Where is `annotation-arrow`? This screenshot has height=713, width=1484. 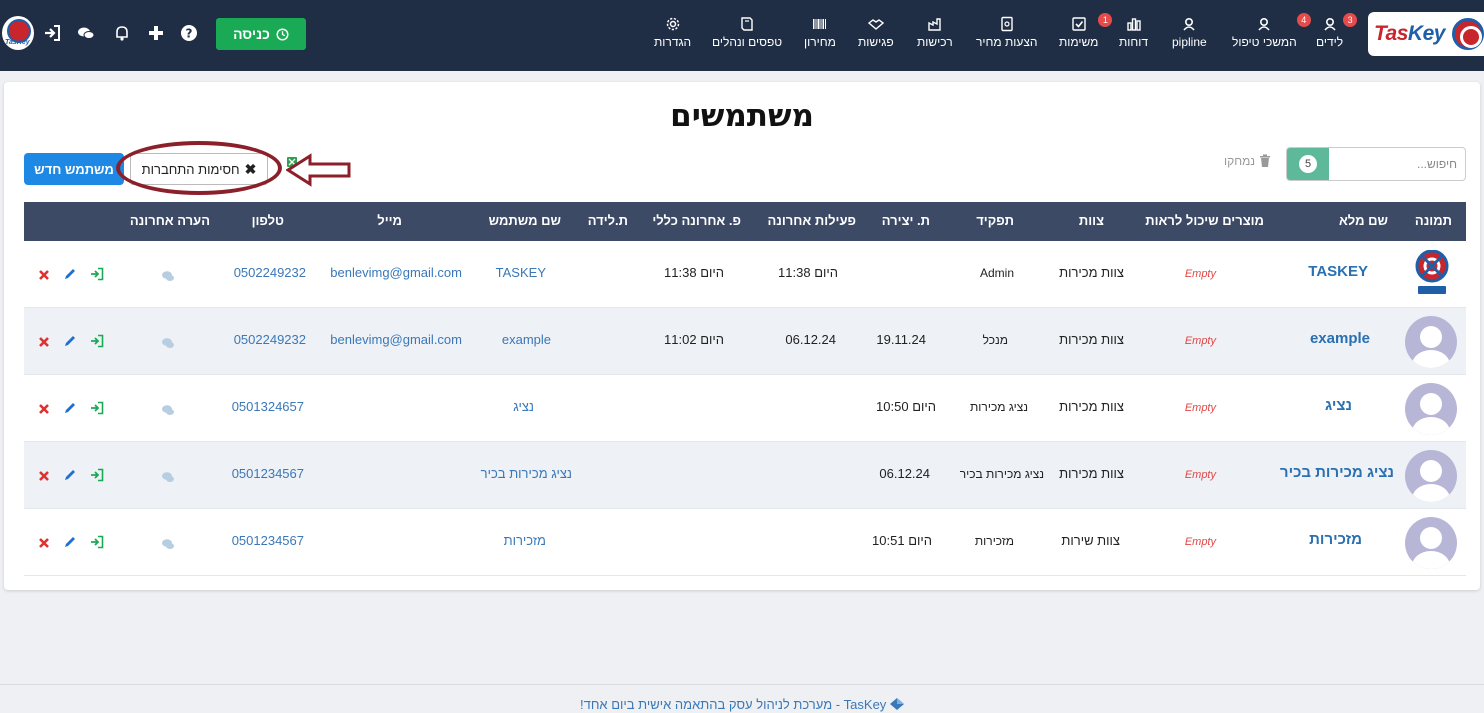
annotation-arrow is located at coordinates (318, 170).